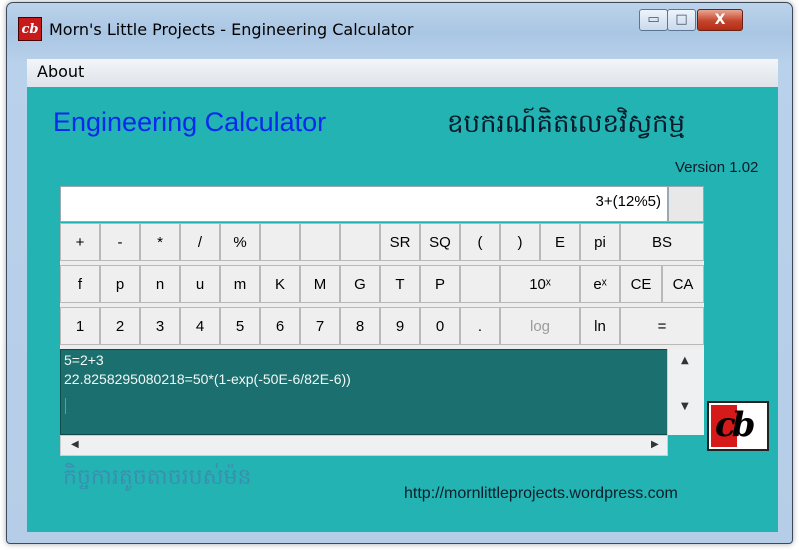 The height and width of the screenshot is (550, 799). What do you see at coordinates (440, 326) in the screenshot?
I see `key-button: 0` at bounding box center [440, 326].